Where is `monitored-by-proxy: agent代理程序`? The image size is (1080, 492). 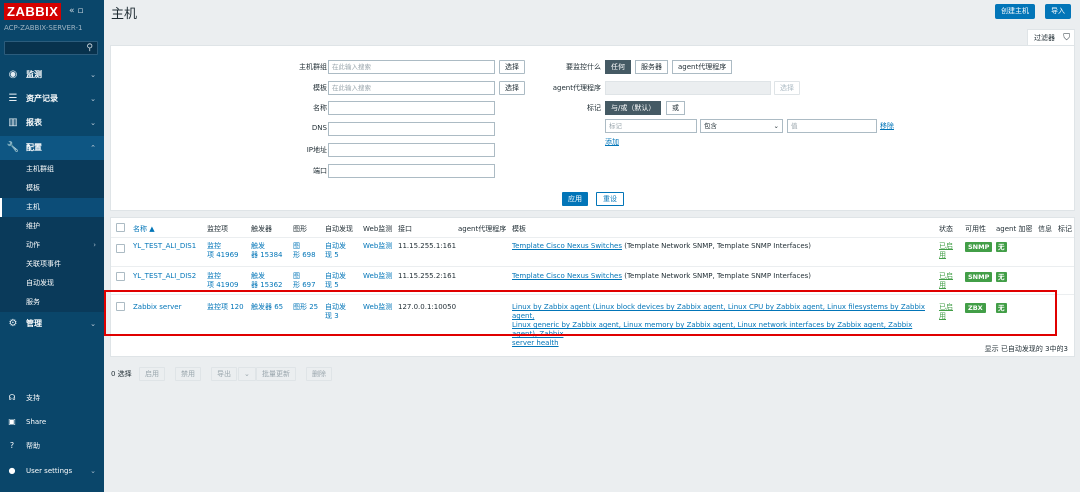 monitored-by-proxy: agent代理程序 is located at coordinates (702, 67).